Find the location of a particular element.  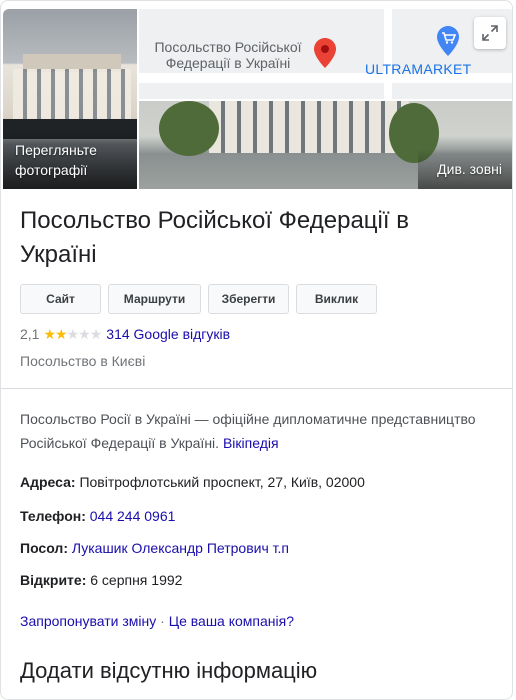

photo-building is located at coordinates (72, 96).